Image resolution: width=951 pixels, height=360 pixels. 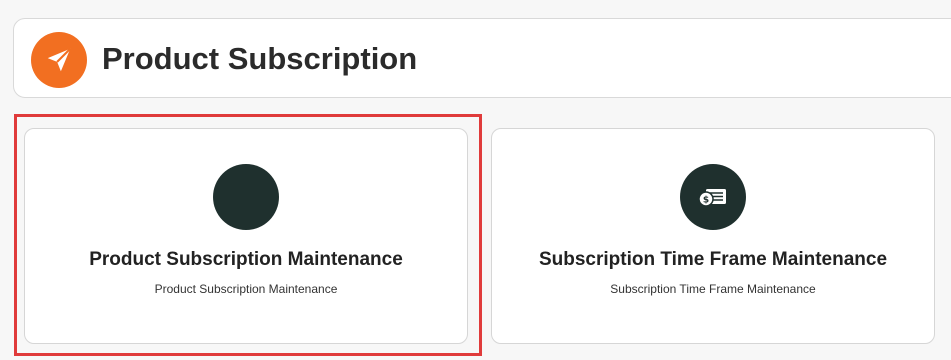 What do you see at coordinates (713, 197) in the screenshot?
I see `money-bills-icon: $` at bounding box center [713, 197].